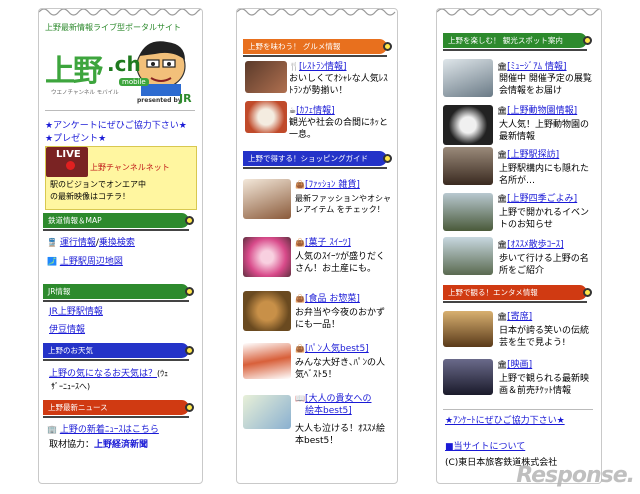 The height and width of the screenshot is (494, 640). I want to click on survey-link: ★アンケートにぜひご協力下さい★, so click(116, 126).